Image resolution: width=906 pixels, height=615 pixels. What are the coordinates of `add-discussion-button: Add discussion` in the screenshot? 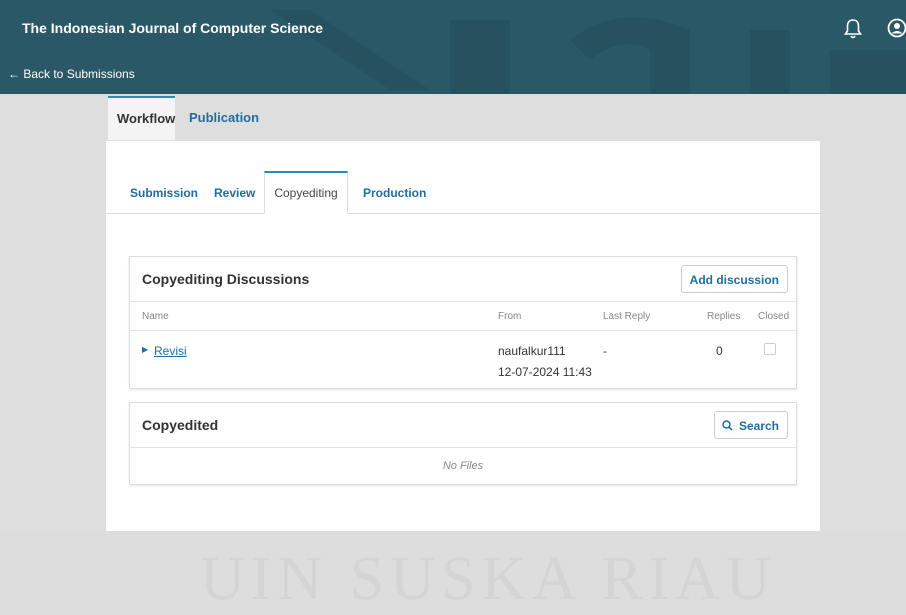 It's located at (734, 279).